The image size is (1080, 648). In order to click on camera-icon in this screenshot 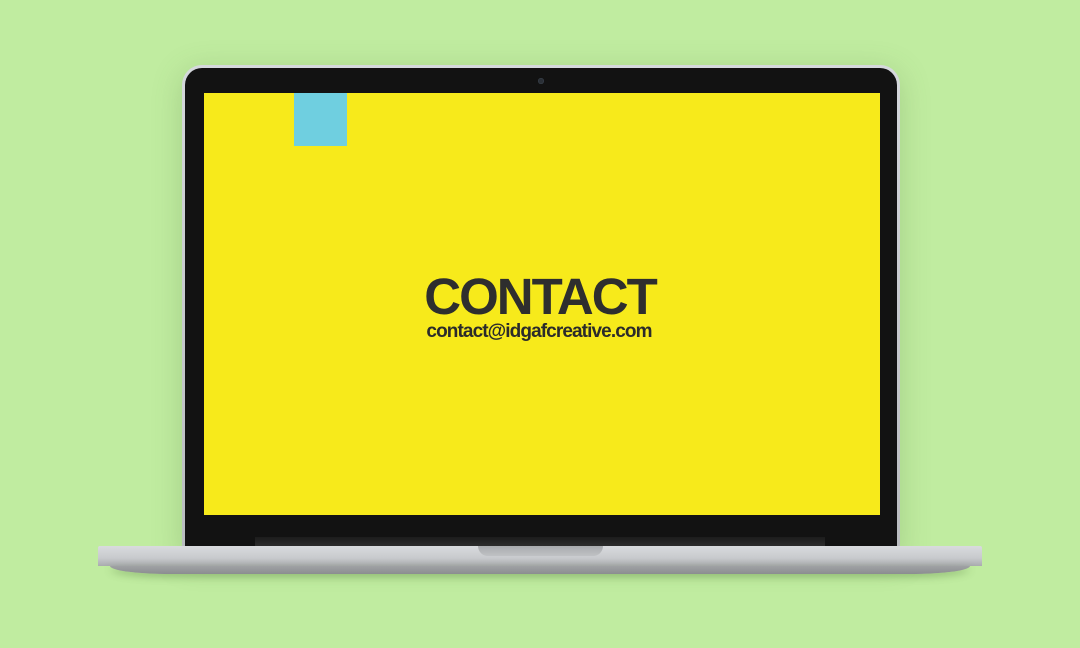, I will do `click(541, 81)`.